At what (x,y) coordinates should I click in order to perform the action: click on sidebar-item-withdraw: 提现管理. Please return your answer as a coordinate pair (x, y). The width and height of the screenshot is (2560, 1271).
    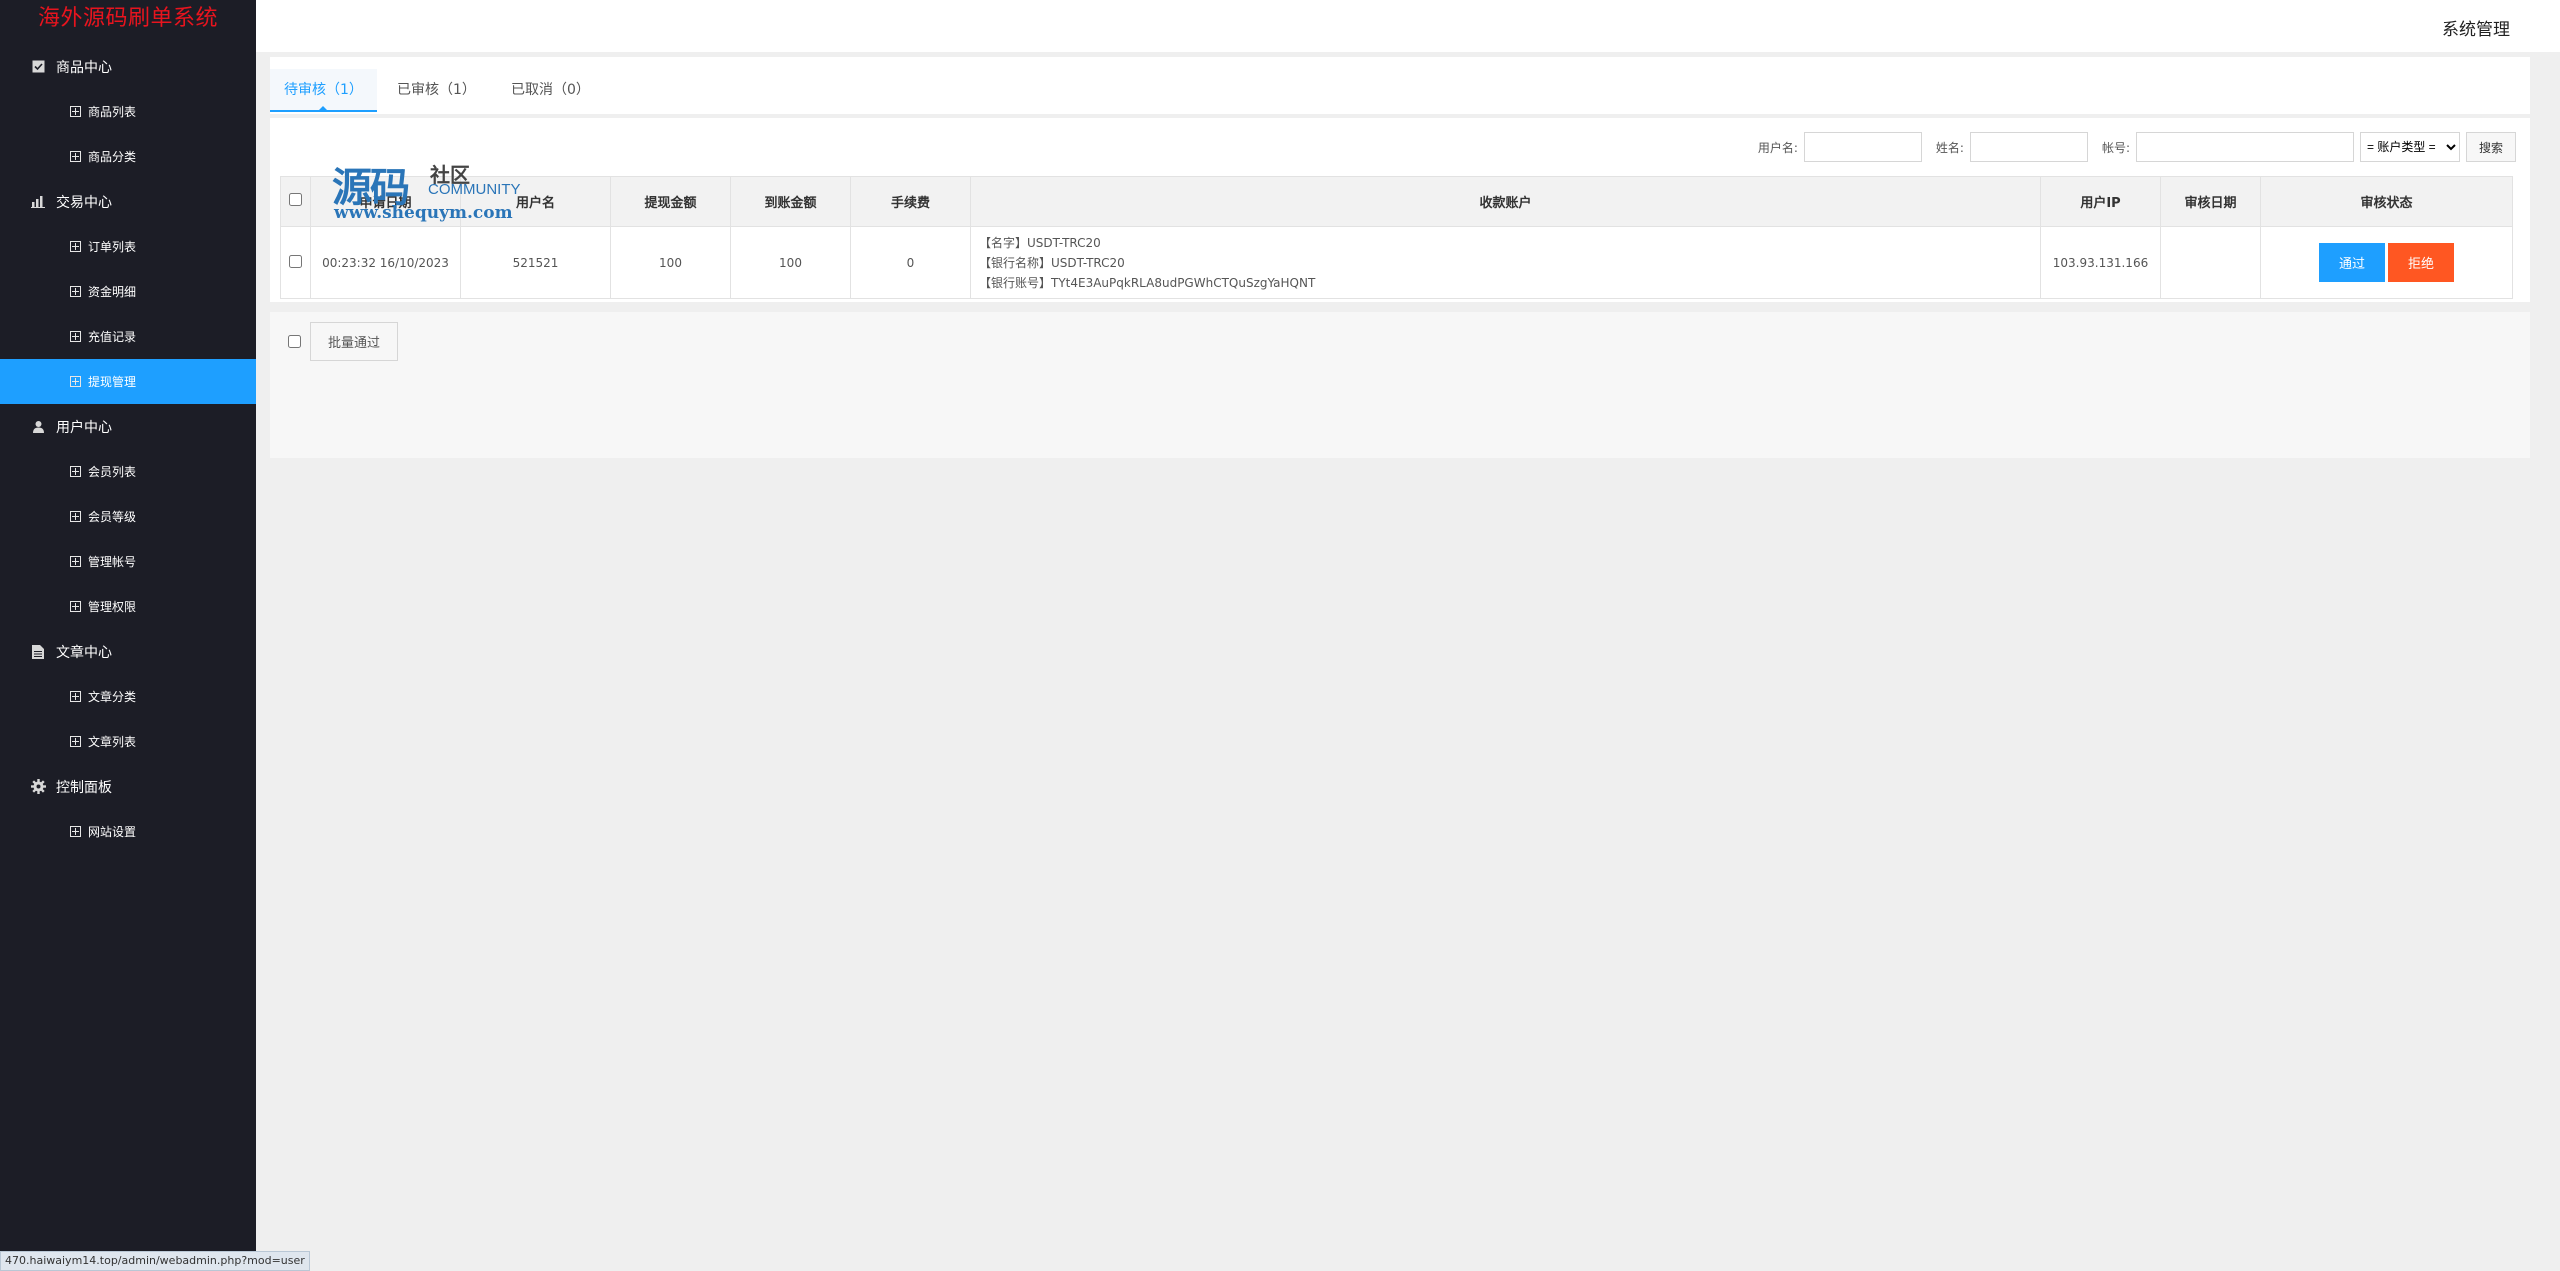
    Looking at the image, I should click on (128, 381).